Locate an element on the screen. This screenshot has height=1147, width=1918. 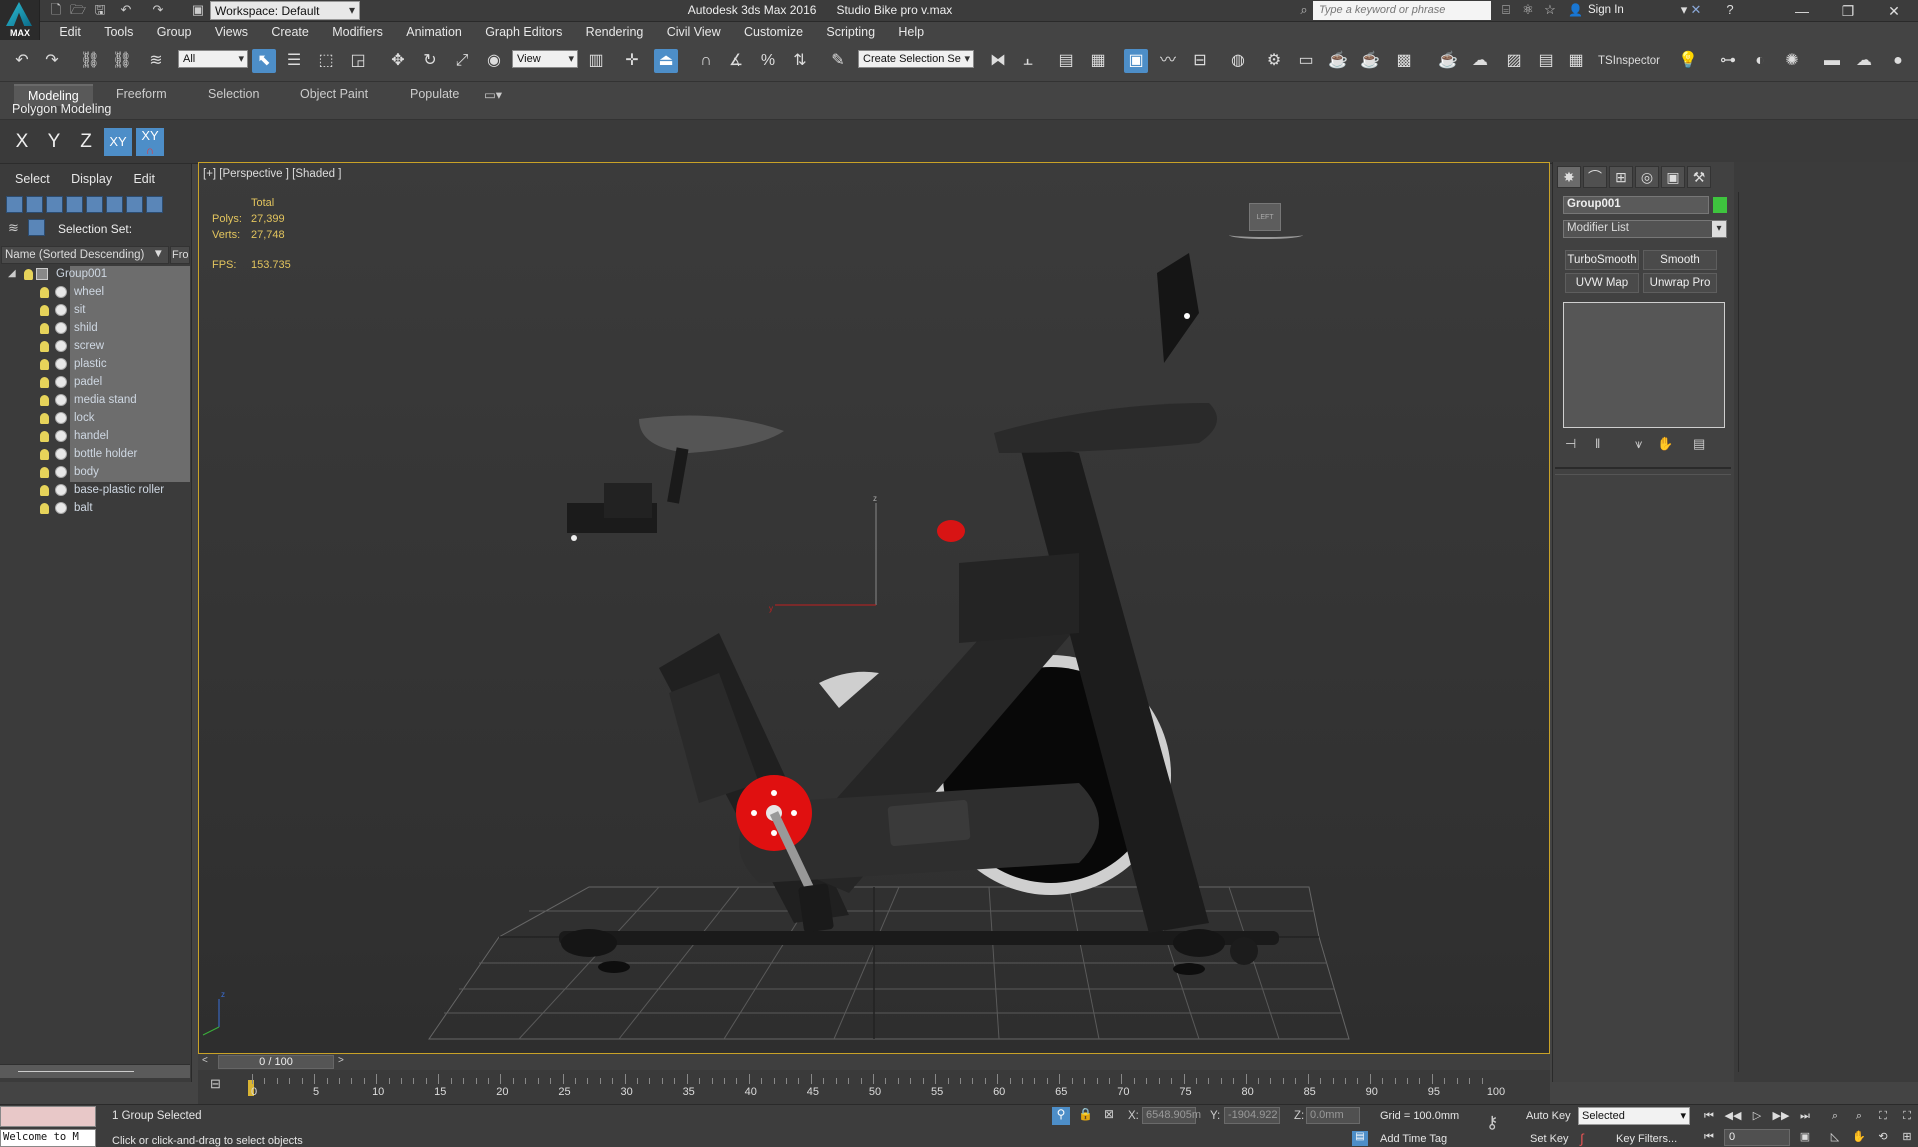
prev-frame-arrow-icon: < is located at coordinates (208, 1062).